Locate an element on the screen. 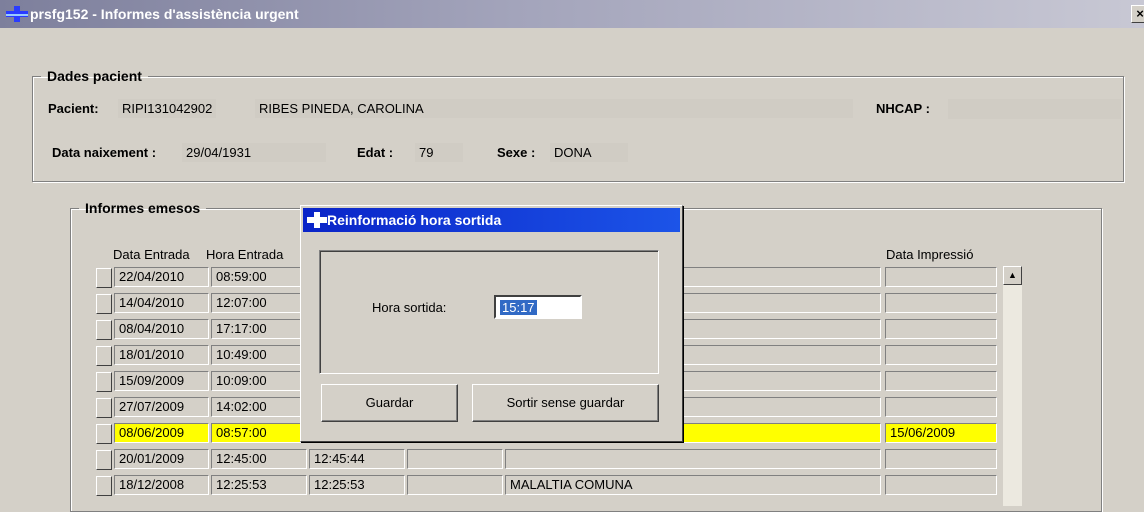 The image size is (1144, 512). table-cell-date: 14/04/2010 is located at coordinates (161, 303).